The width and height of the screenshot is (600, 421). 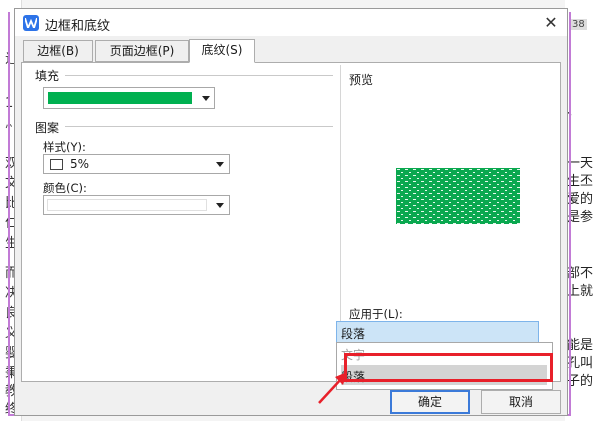 I want to click on preview-pattern, so click(x=458, y=196).